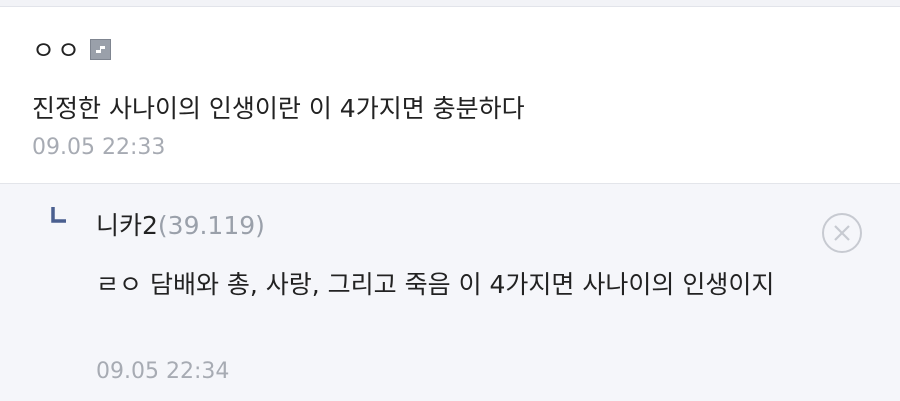  I want to click on reply-ip: (39.119), so click(211, 225).